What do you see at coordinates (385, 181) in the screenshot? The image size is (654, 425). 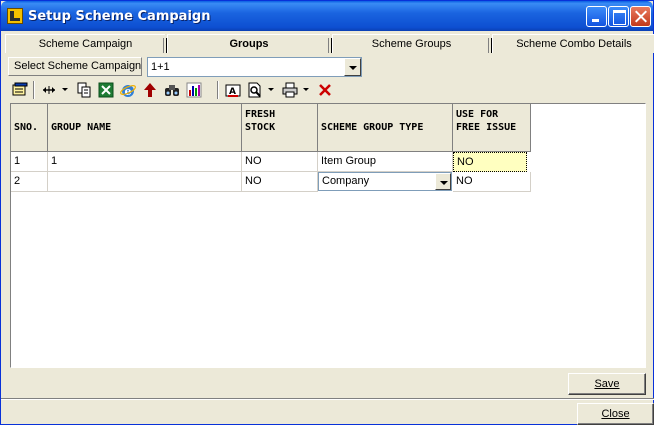 I see `row-2-scheme-group-type-dropdown: Company` at bounding box center [385, 181].